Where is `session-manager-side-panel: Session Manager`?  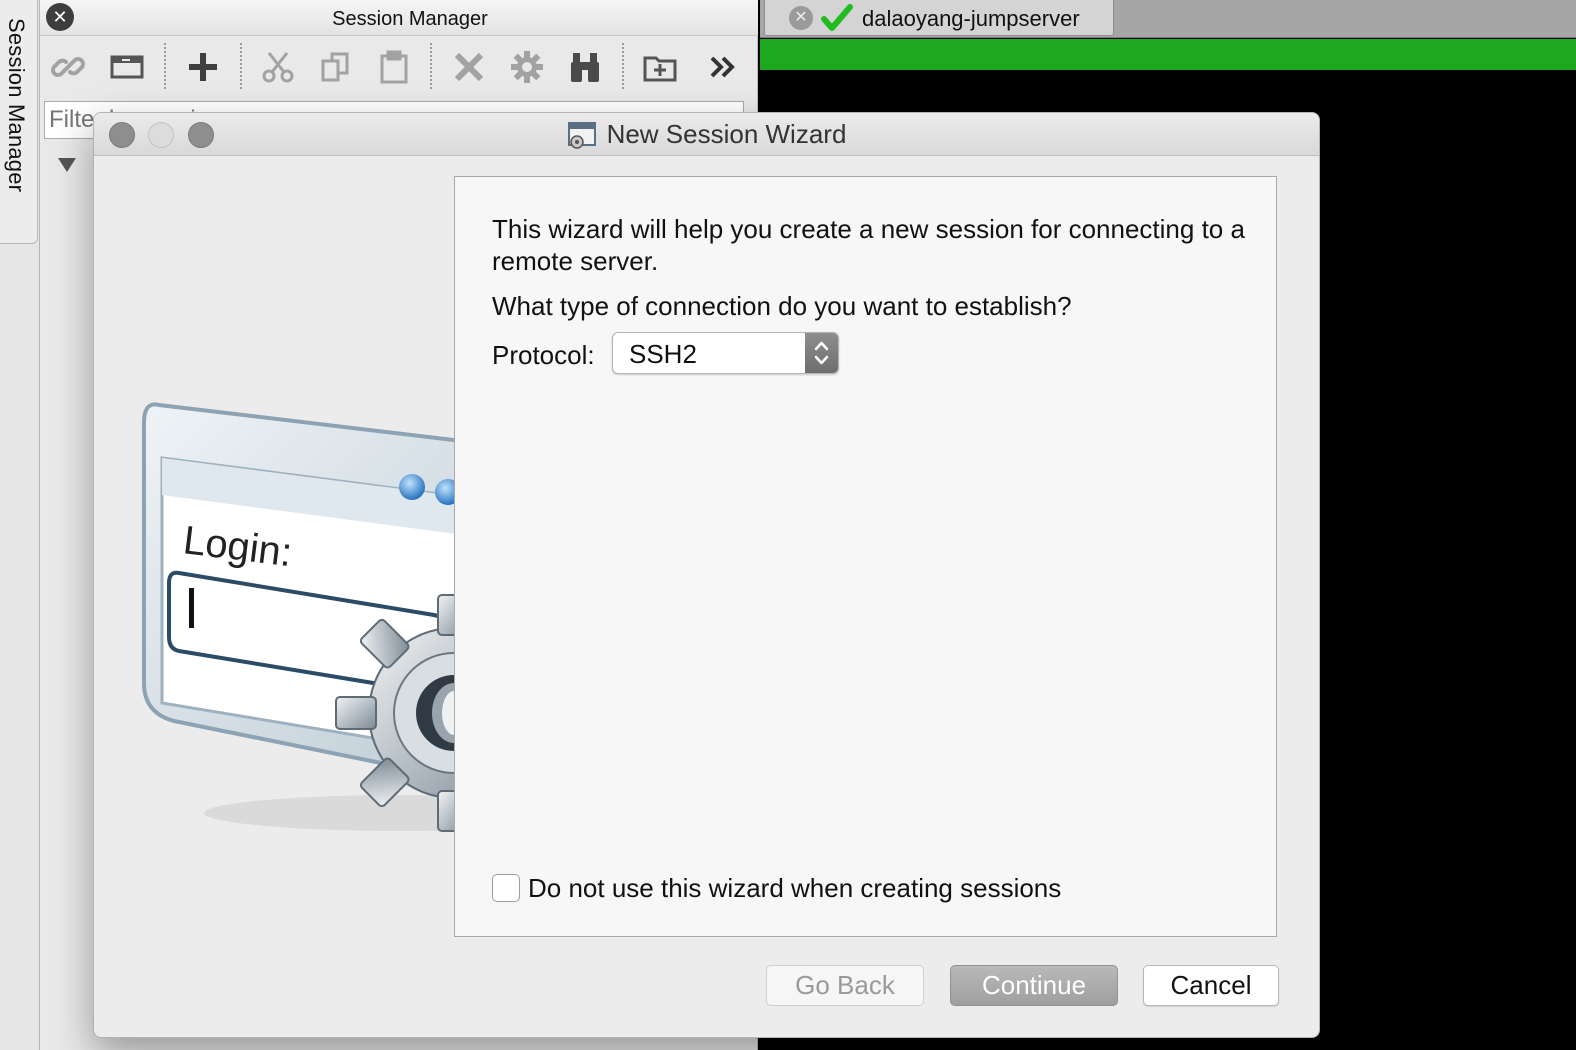 session-manager-side-panel: Session Manager is located at coordinates (20, 525).